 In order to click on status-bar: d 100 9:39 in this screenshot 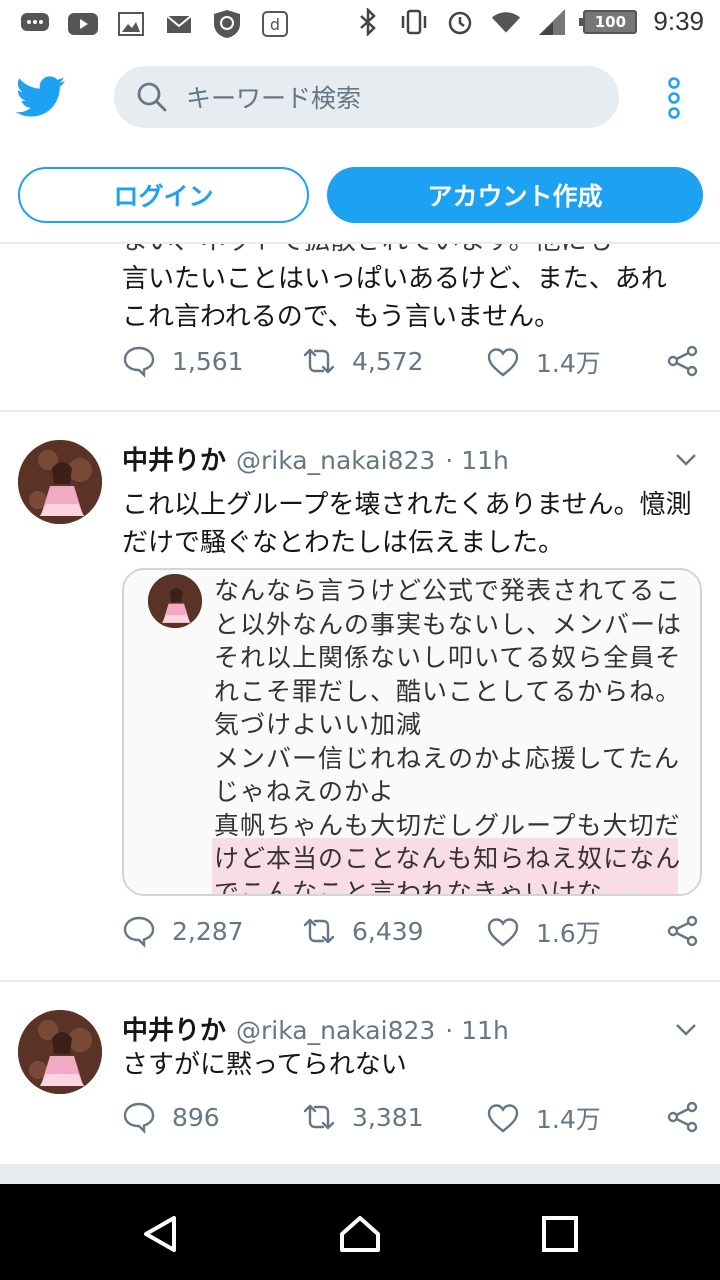, I will do `click(360, 24)`.